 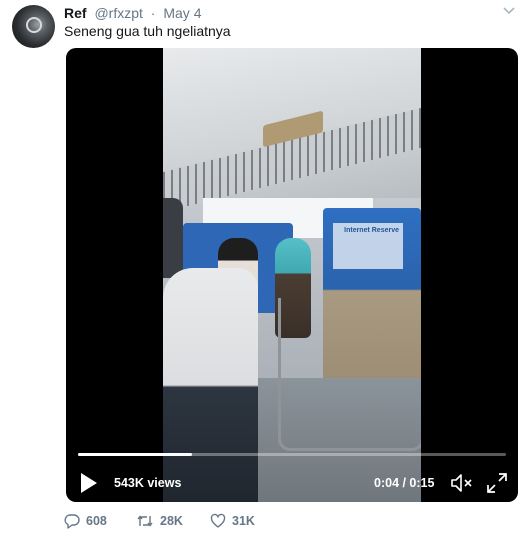 What do you see at coordinates (404, 483) in the screenshot?
I see `video-time: 0:04 / 0:15` at bounding box center [404, 483].